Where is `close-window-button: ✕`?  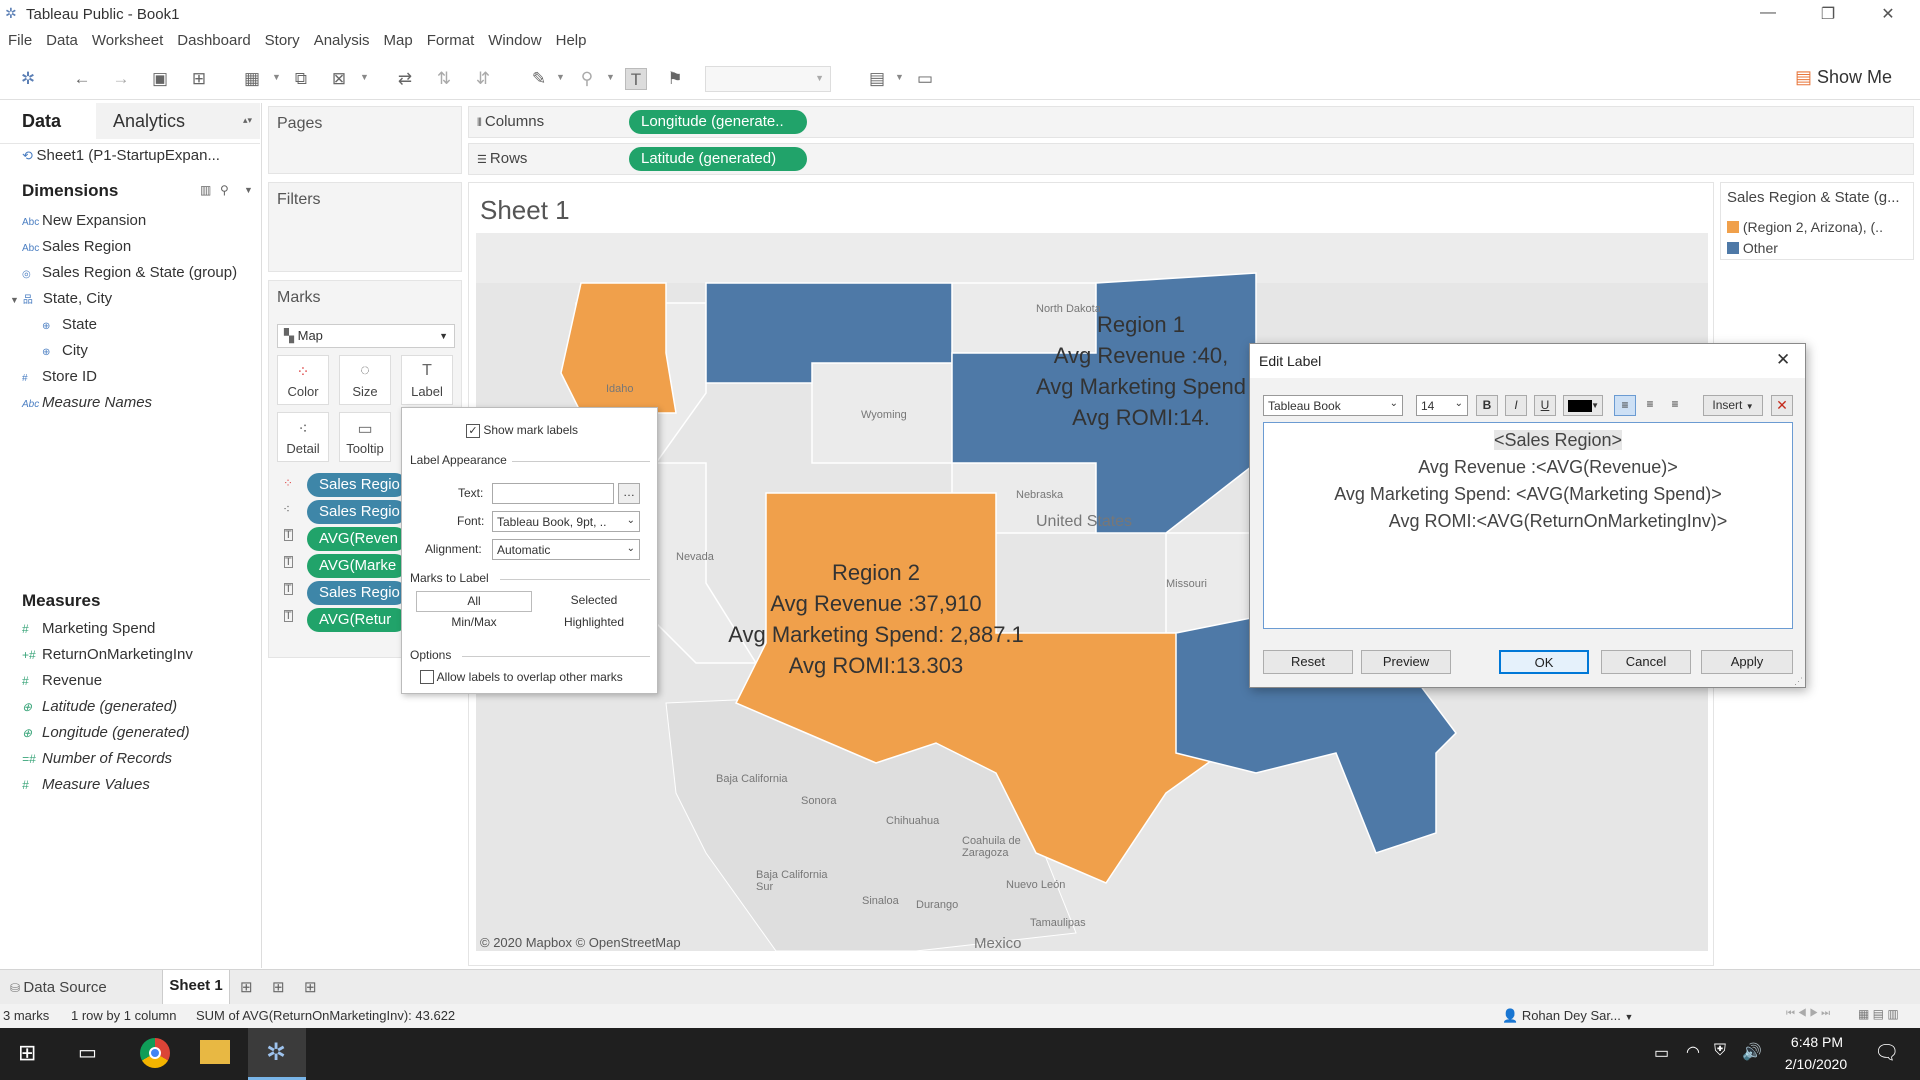
close-window-button: ✕ is located at coordinates (1888, 14).